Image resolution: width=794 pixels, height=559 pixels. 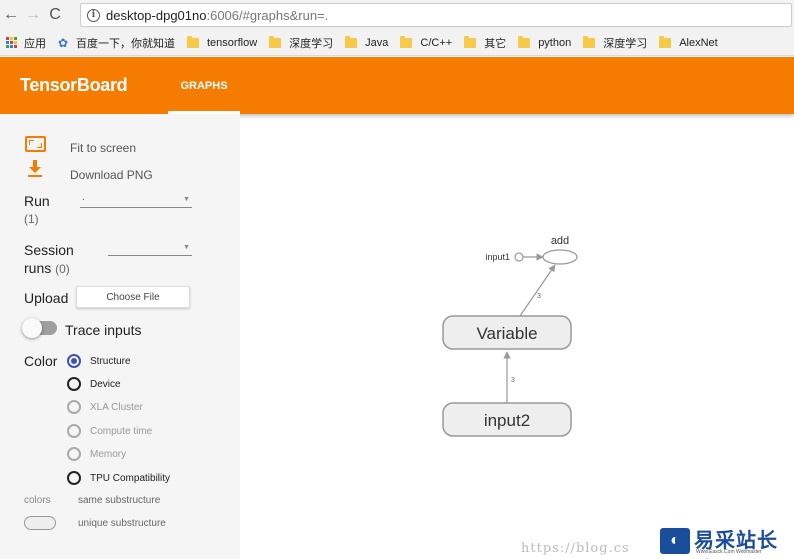 What do you see at coordinates (555, 42) in the screenshot?
I see `bookmark-label: python` at bounding box center [555, 42].